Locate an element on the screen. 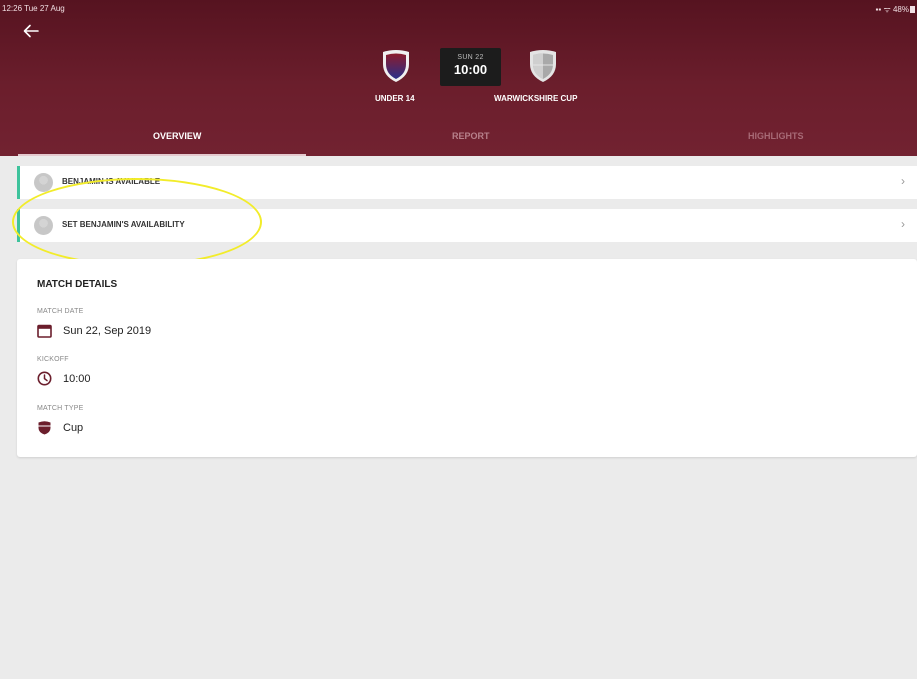 The height and width of the screenshot is (679, 917). status-bar-time: 12:26 Tue 27 Aug is located at coordinates (33, 8).